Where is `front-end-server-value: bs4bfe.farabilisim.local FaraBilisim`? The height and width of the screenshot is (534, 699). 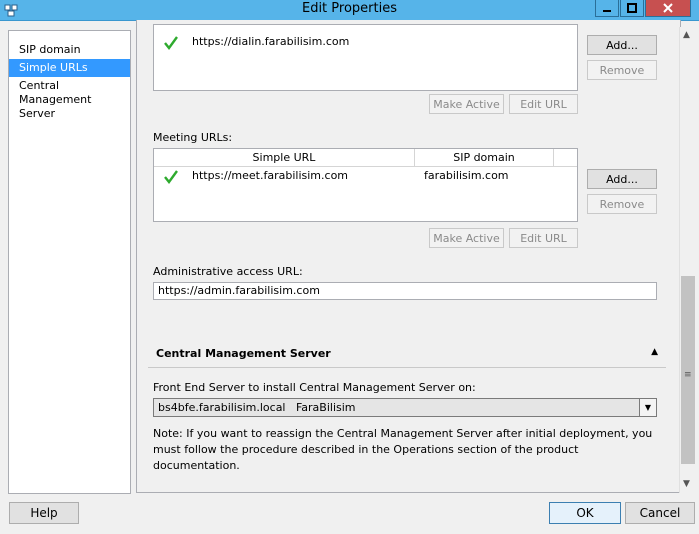
front-end-server-value: bs4bfe.farabilisim.local FaraBilisim is located at coordinates (257, 407).